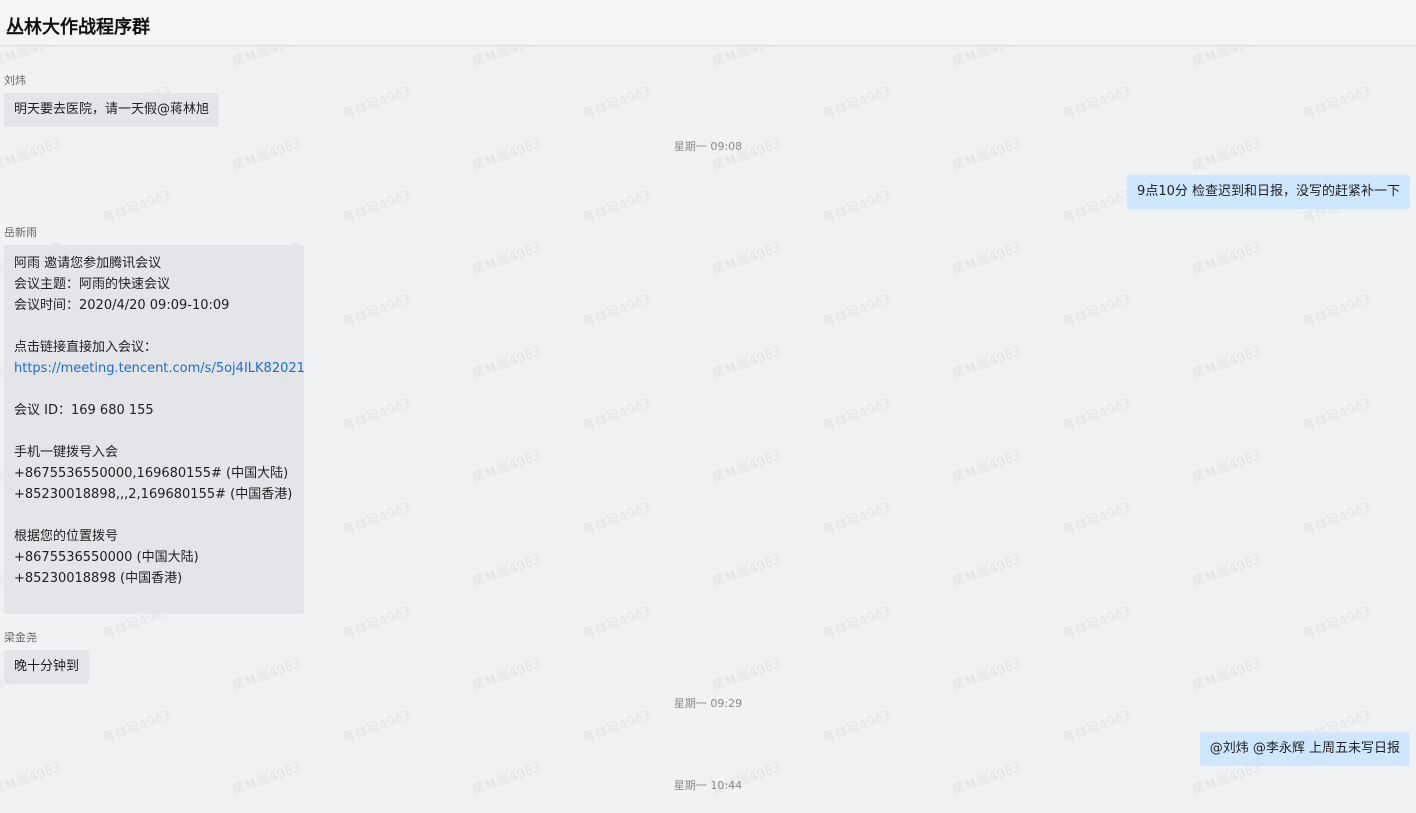 The height and width of the screenshot is (813, 1416). I want to click on meeting-line: 会议主题：阿雨的快速会议, so click(92, 284).